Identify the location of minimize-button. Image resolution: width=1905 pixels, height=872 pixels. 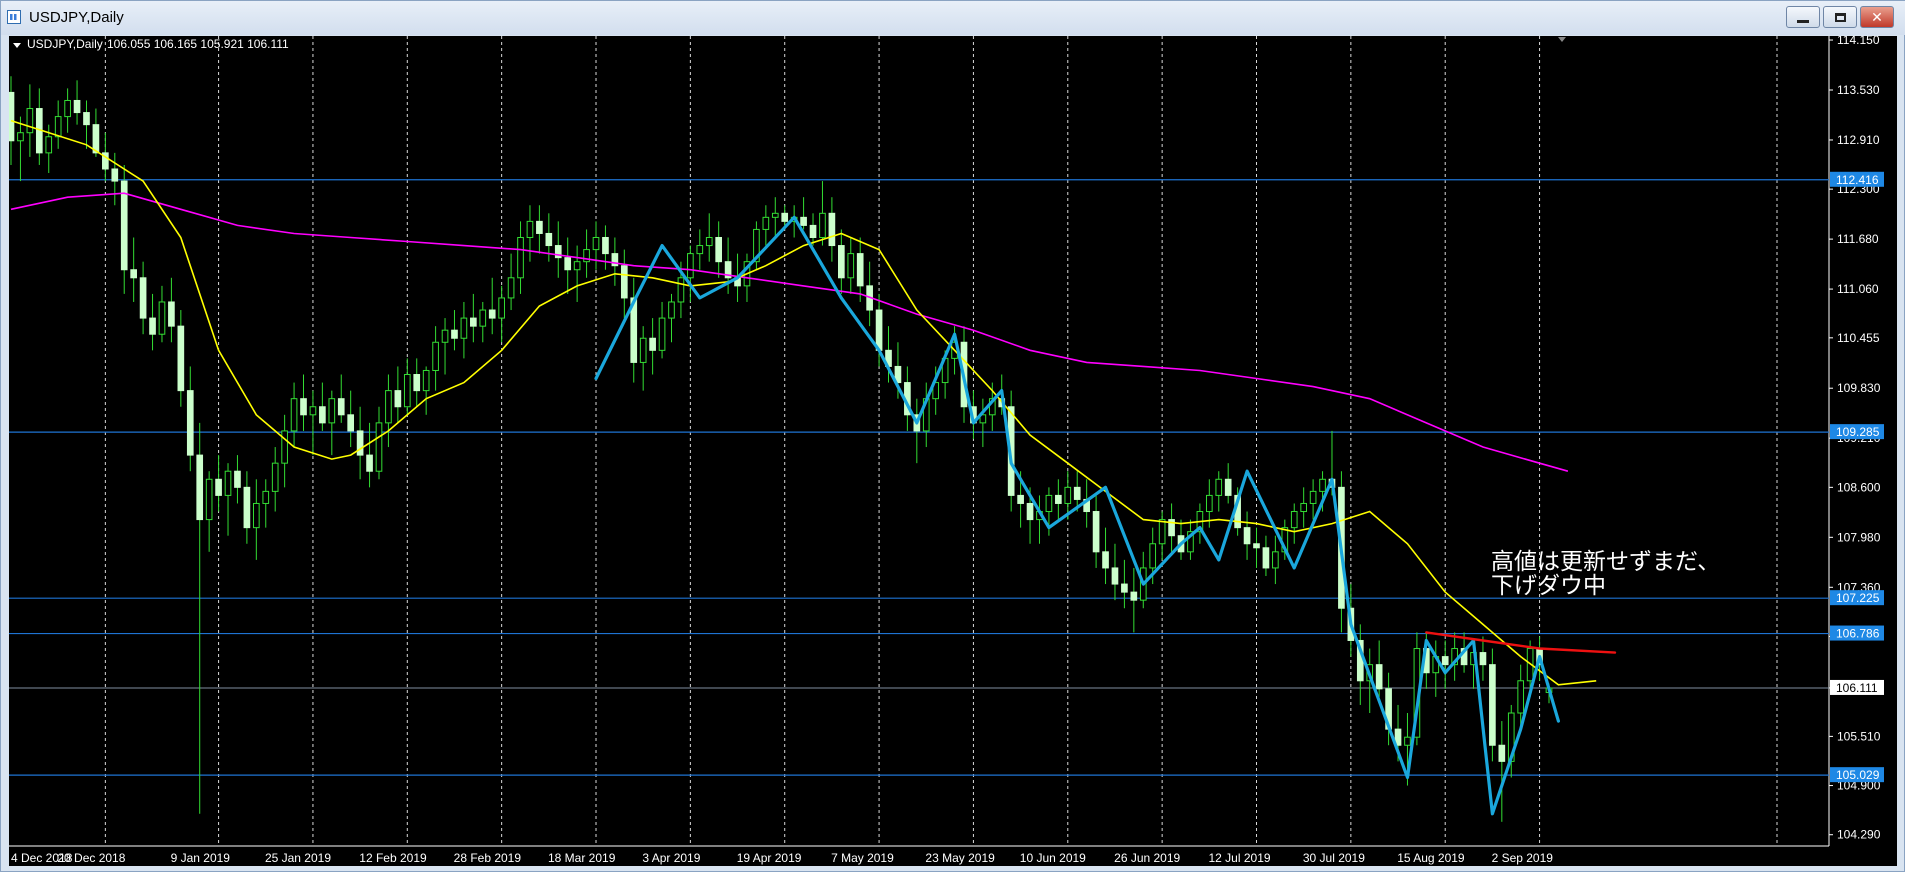
(1803, 17).